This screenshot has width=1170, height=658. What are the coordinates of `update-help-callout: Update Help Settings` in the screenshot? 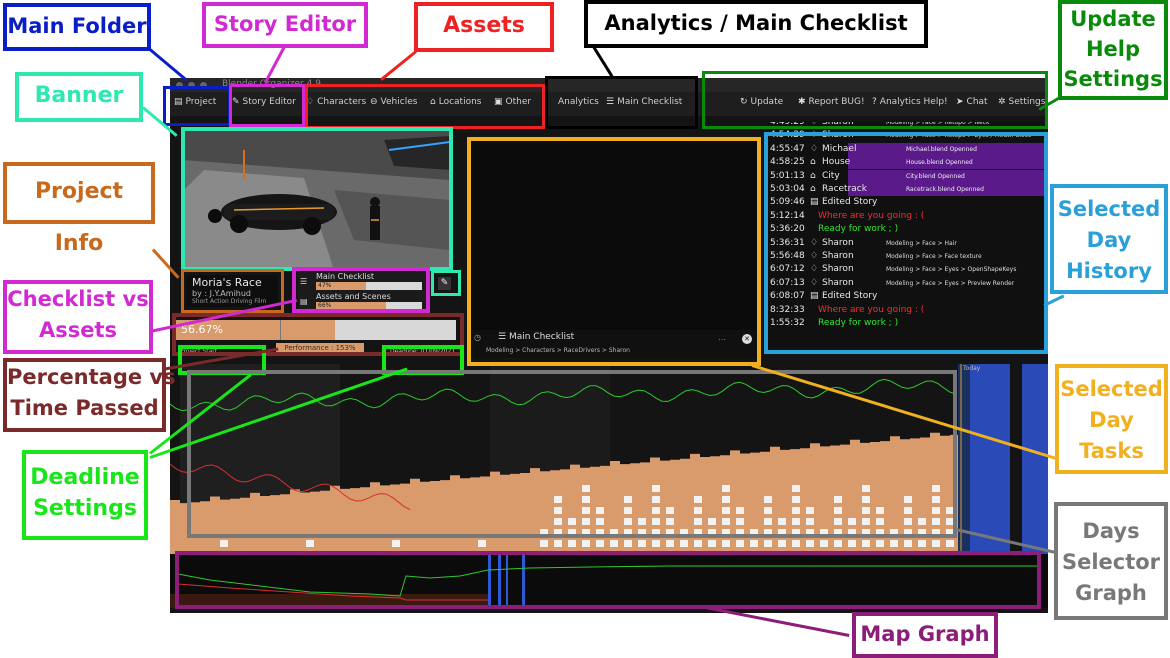 It's located at (1113, 50).